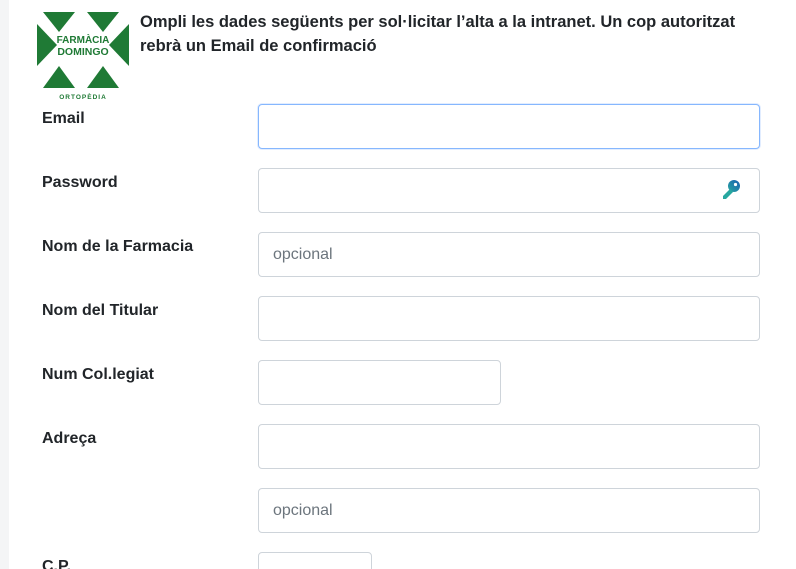  I want to click on pharmacy-logo-graphic: FARMÀCIA DOMINGO ORTOPÈDIA, so click(83, 56).